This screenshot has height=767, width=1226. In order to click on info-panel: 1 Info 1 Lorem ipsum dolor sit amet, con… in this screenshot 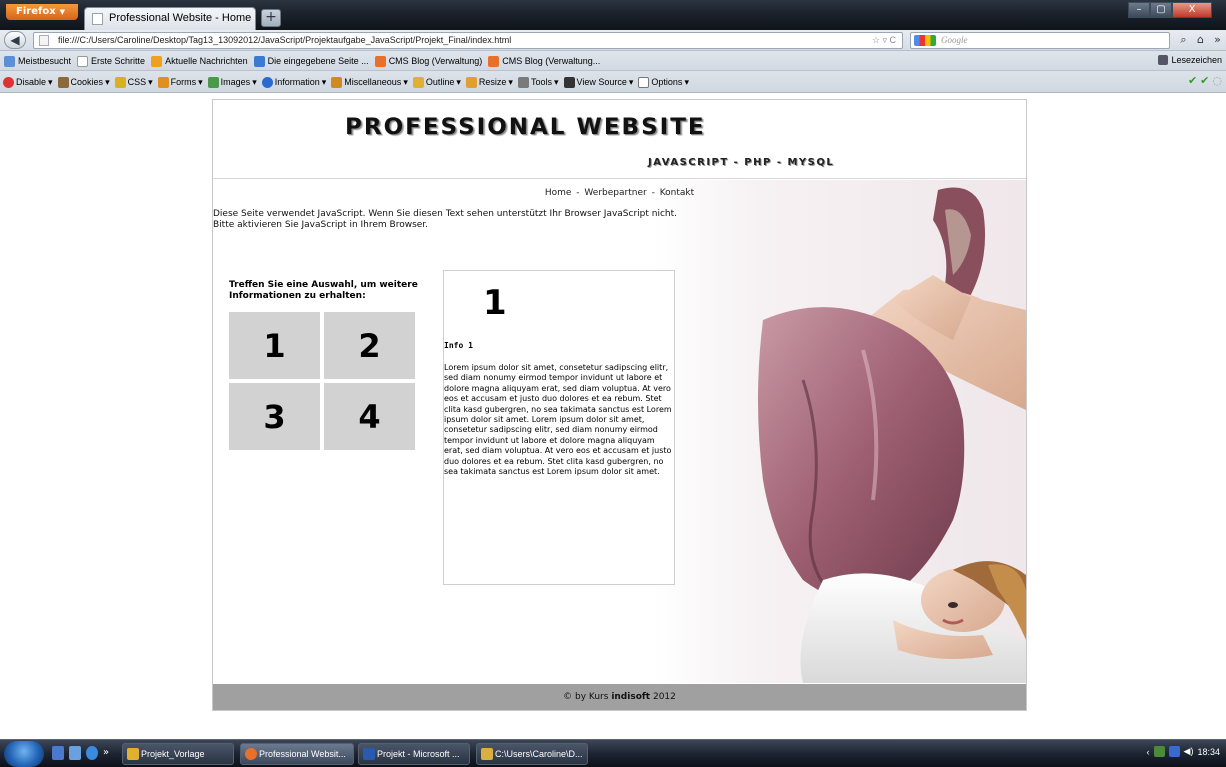, I will do `click(559, 427)`.